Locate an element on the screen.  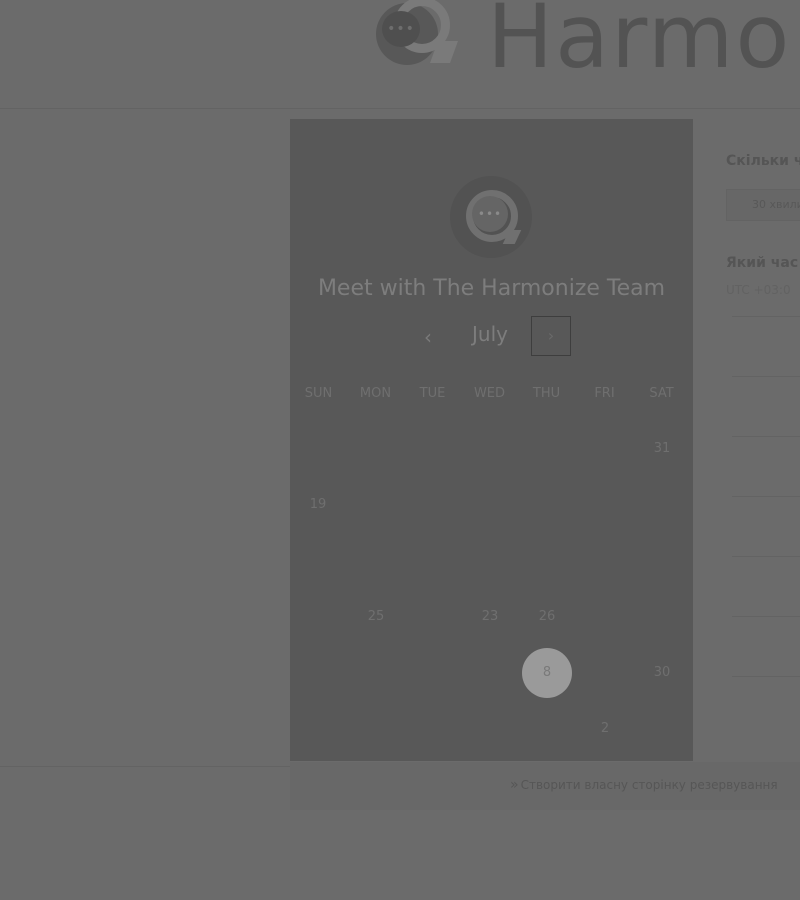
time-selection-panel: Скільки ч 30 хвили Який час UTC +03:0 is located at coordinates (747, 440).